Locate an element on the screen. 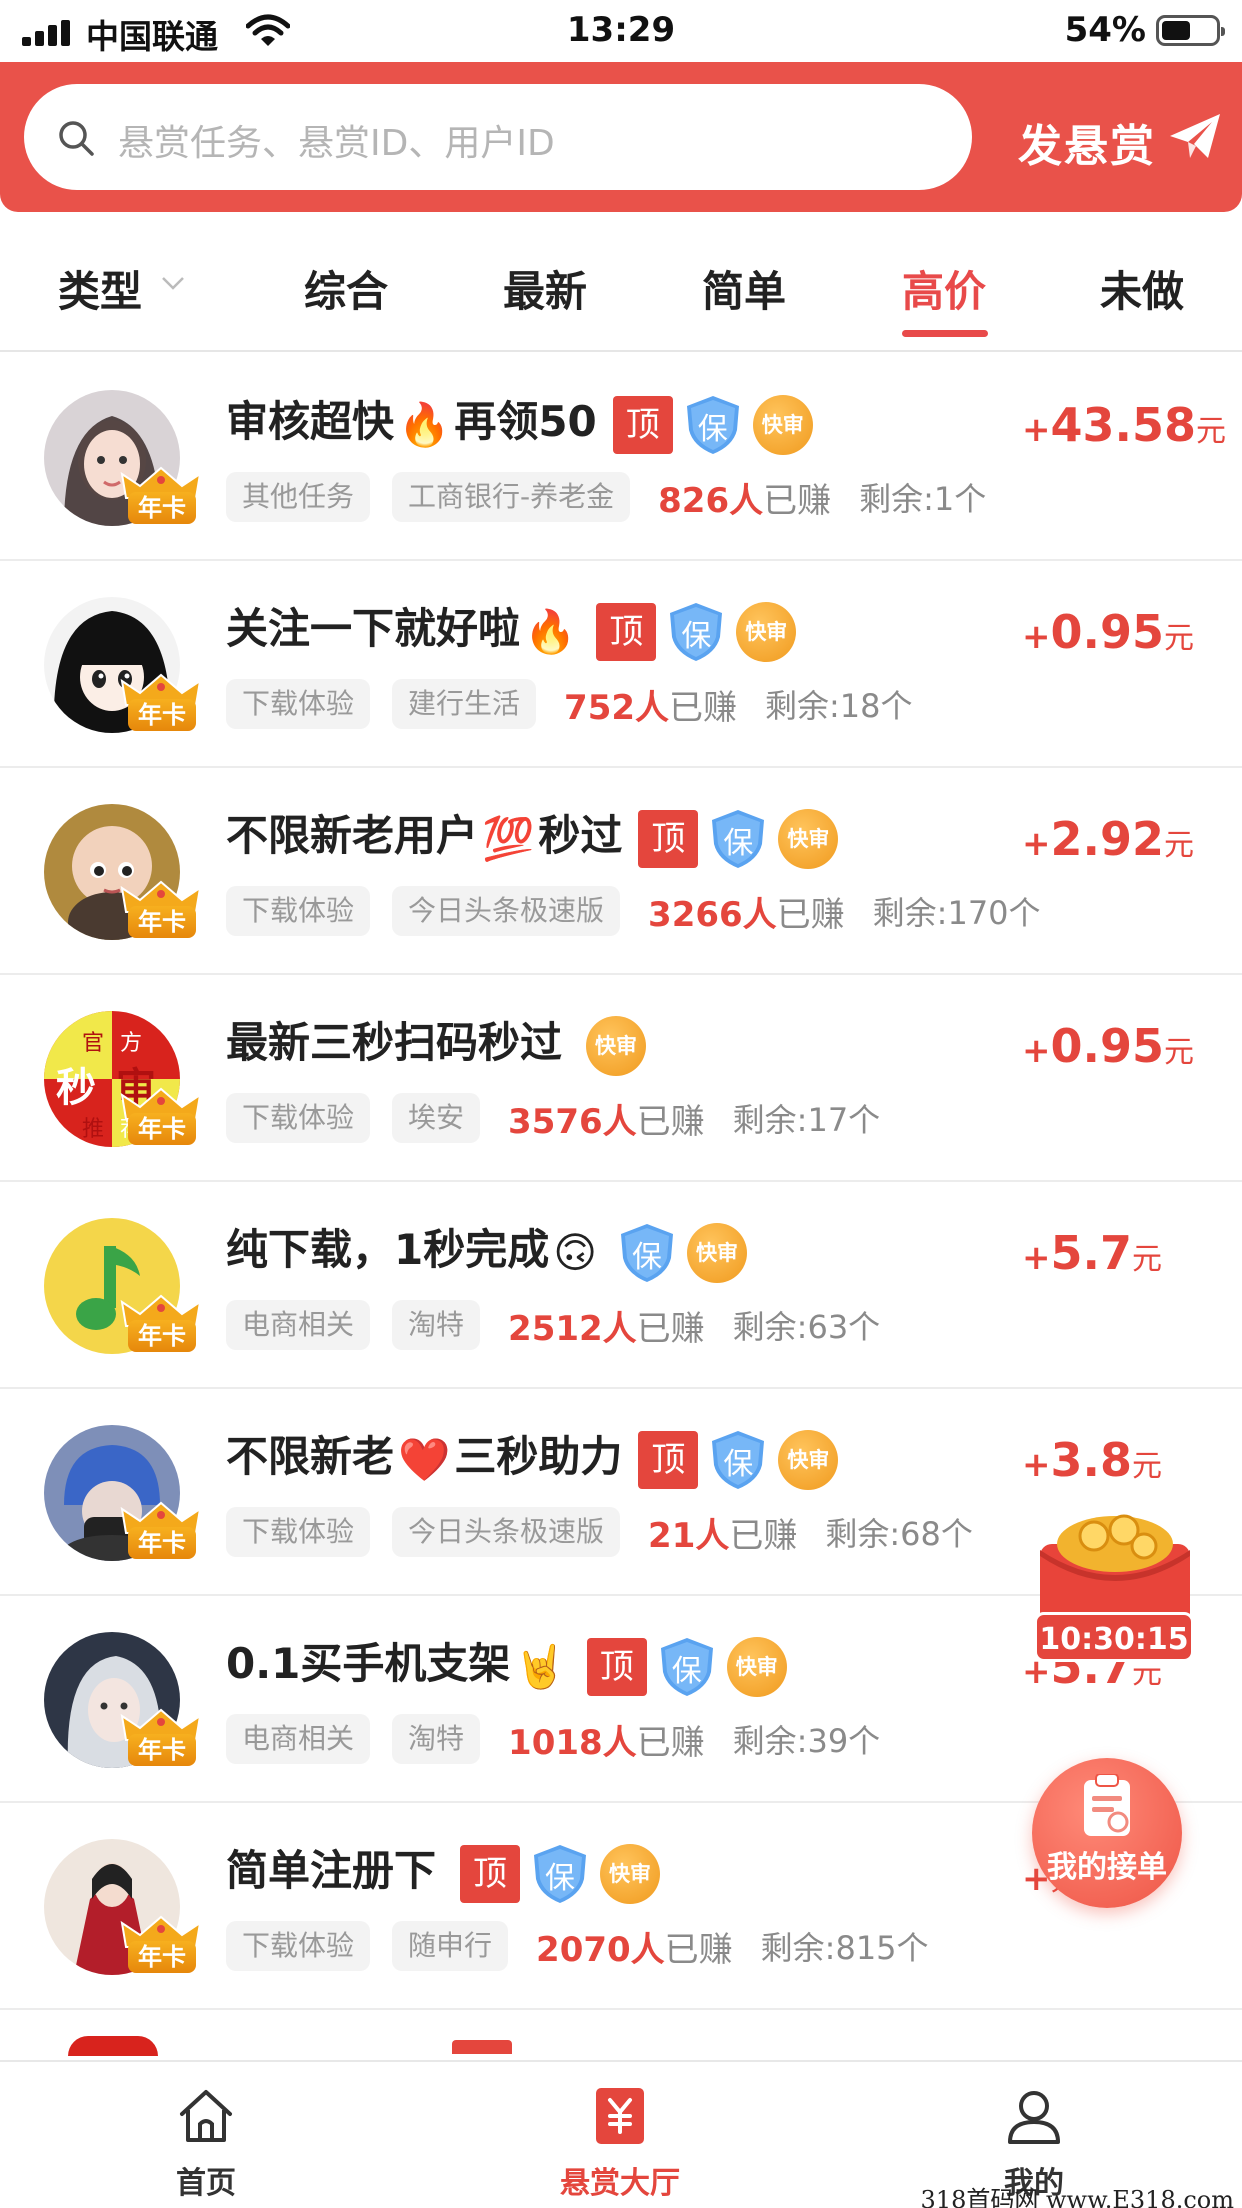 The width and height of the screenshot is (1242, 2208). task-title: 不限新老用户💯秒过顶保快审 is located at coordinates (532, 836).